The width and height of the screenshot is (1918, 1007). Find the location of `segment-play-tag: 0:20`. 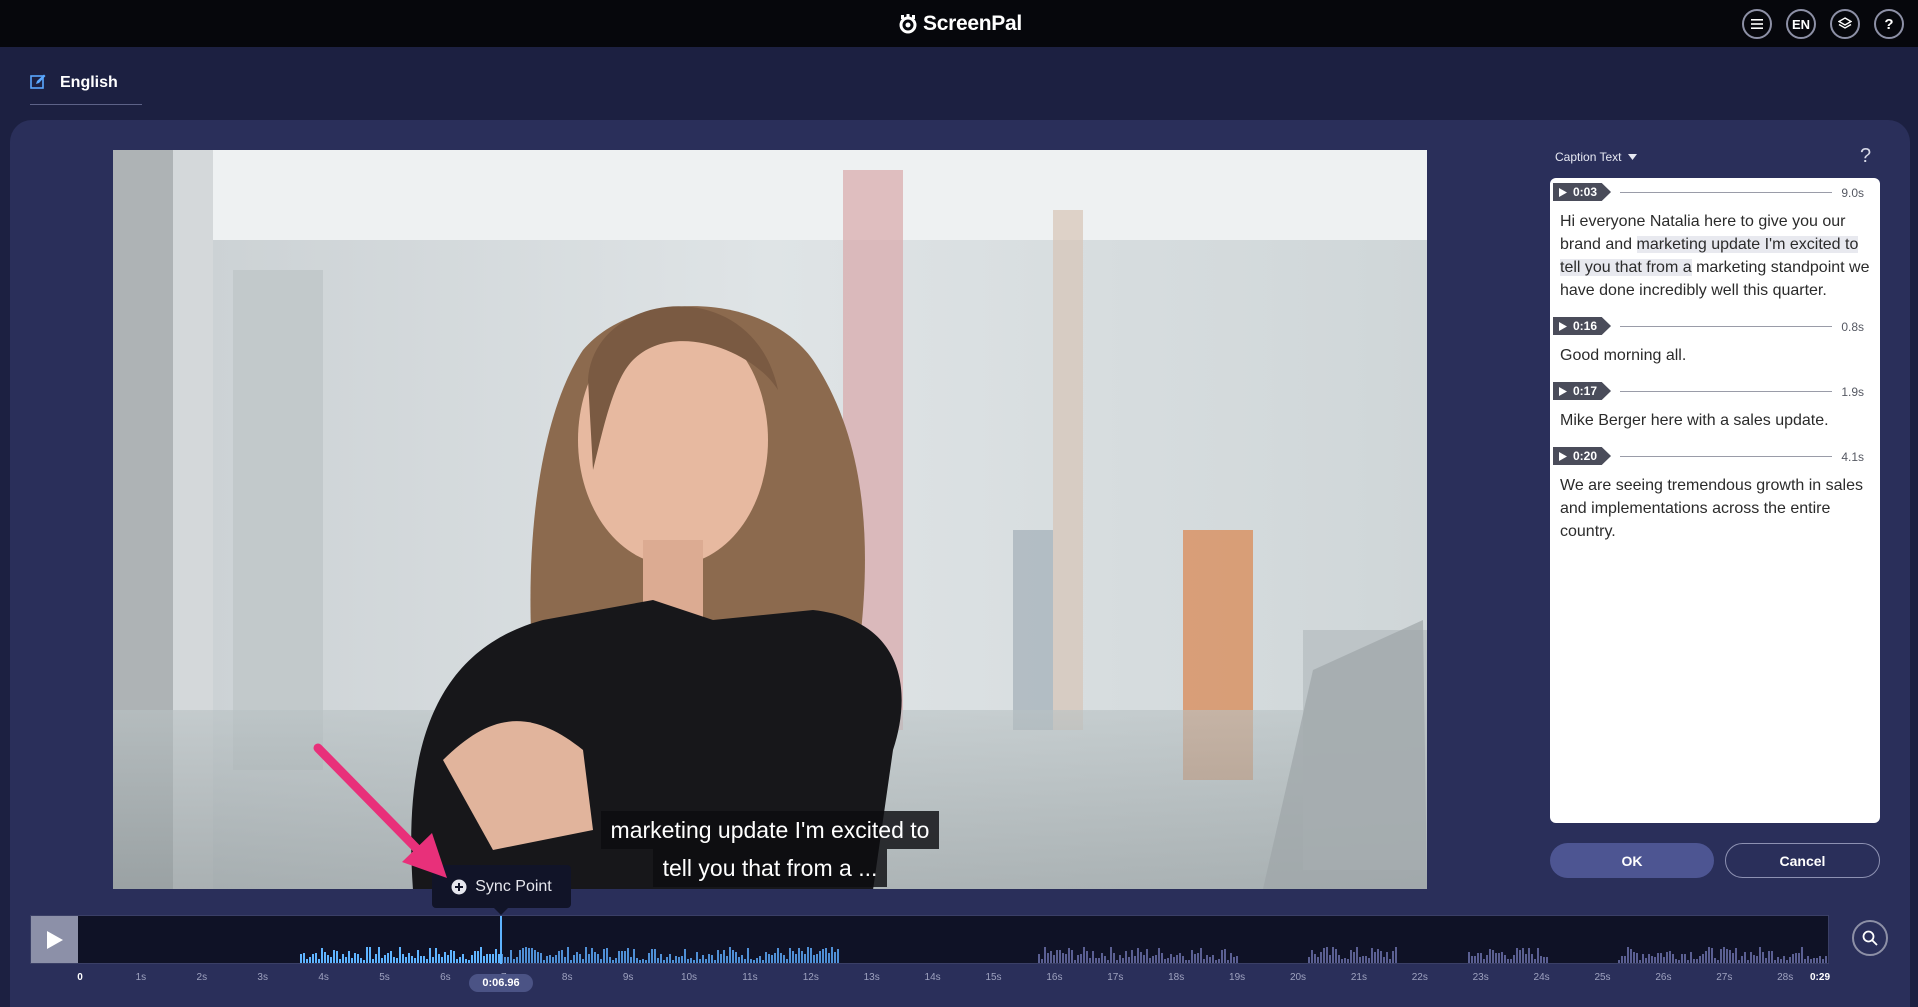

segment-play-tag: 0:20 is located at coordinates (1582, 456).